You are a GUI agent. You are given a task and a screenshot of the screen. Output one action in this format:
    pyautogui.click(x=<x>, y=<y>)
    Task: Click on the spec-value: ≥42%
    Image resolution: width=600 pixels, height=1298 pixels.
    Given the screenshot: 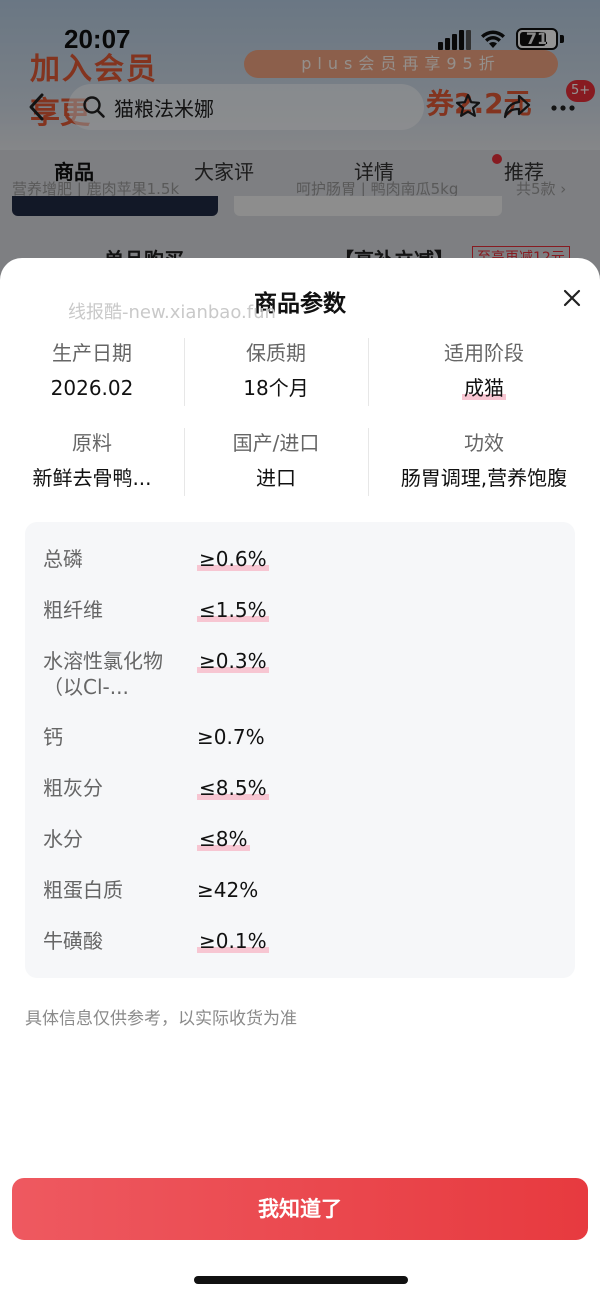 What is the action you would take?
    pyautogui.click(x=228, y=890)
    